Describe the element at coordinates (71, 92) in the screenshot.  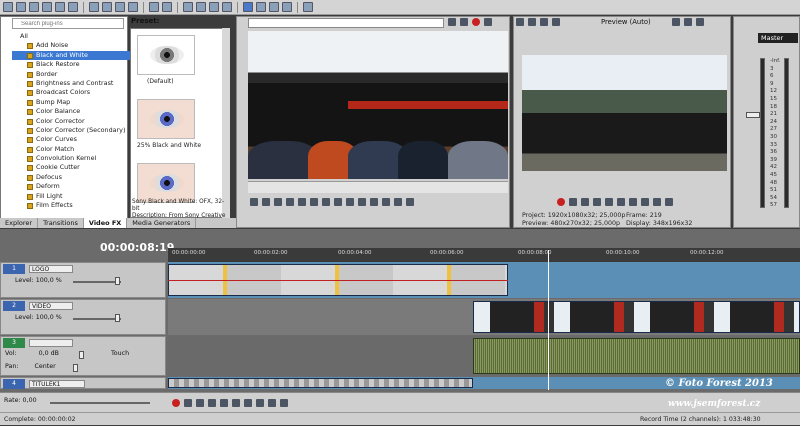
I see `tree-item: Broadcast Colors` at that location.